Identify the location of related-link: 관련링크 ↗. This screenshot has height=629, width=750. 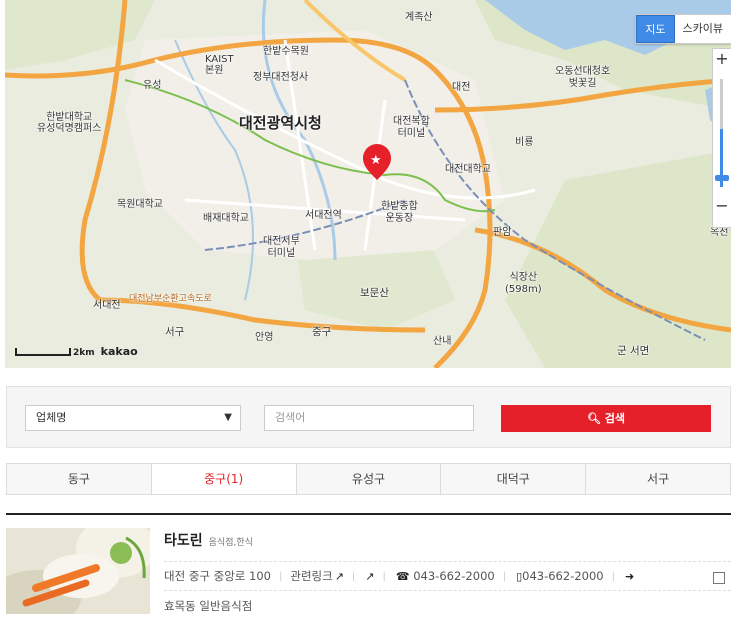
(317, 576).